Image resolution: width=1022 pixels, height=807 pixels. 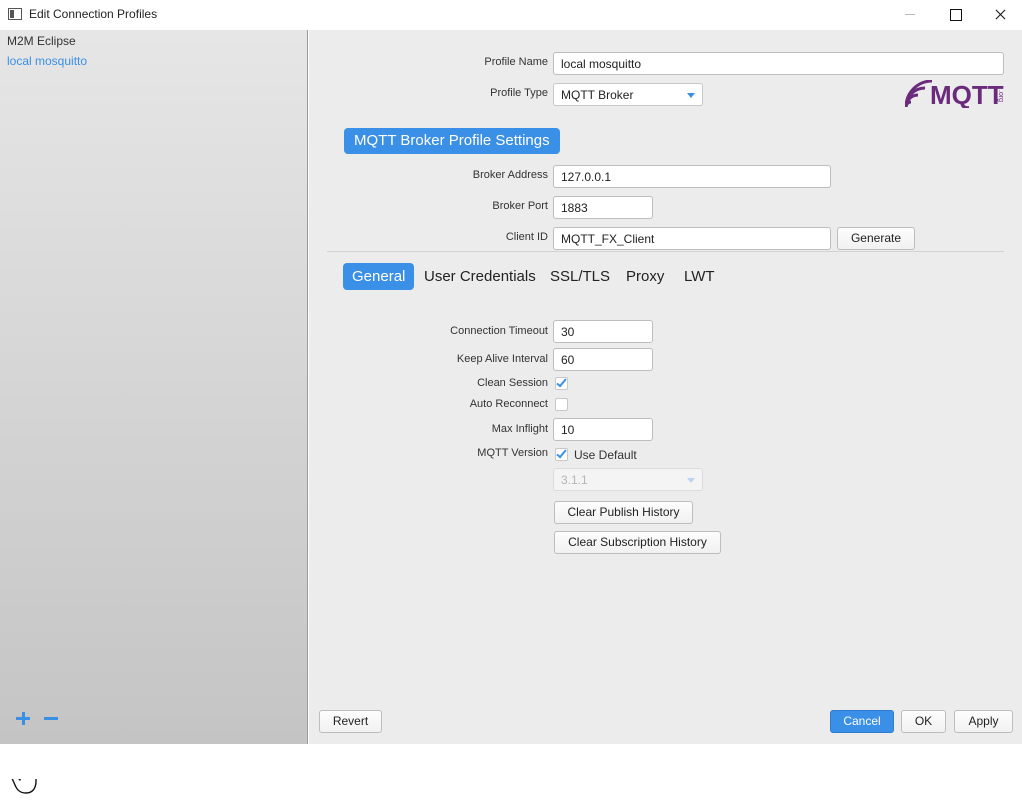 What do you see at coordinates (41, 41) in the screenshot?
I see `profile-item-m2m-eclipse: M2M Eclipse` at bounding box center [41, 41].